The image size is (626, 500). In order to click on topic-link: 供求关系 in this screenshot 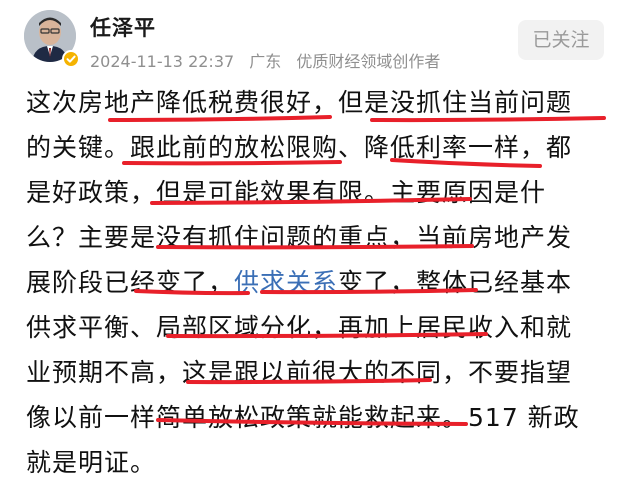, I will do `click(286, 282)`.